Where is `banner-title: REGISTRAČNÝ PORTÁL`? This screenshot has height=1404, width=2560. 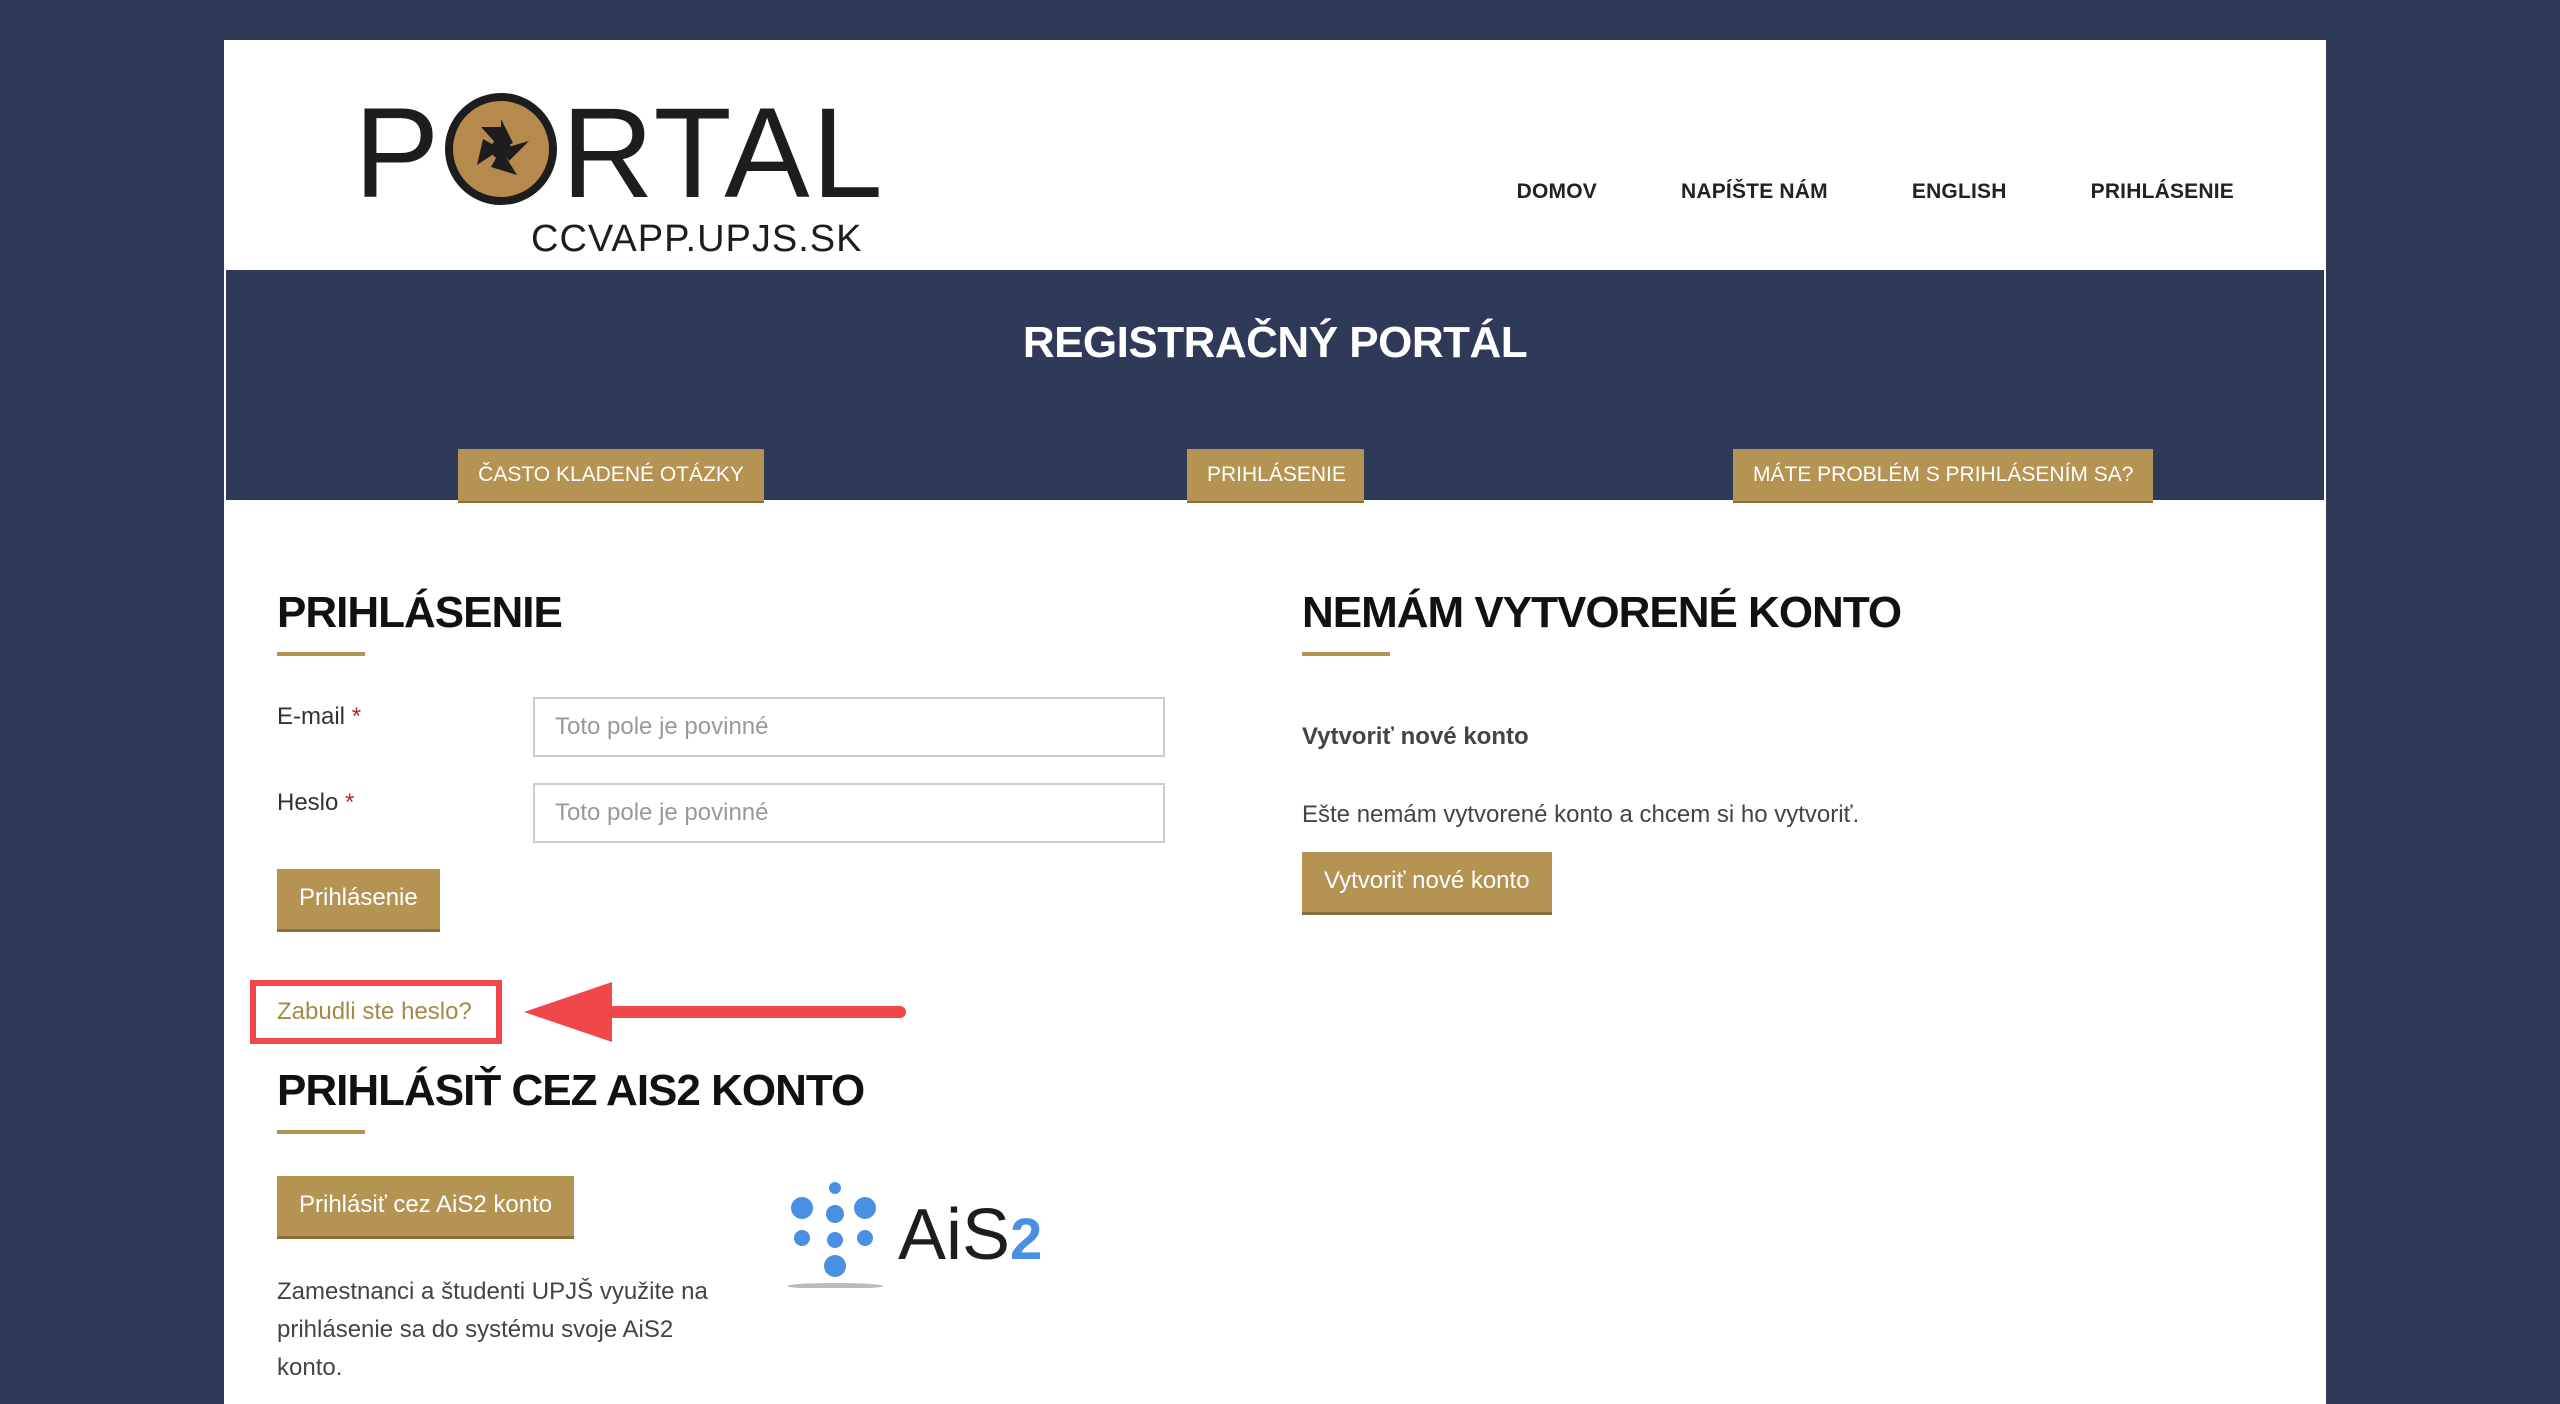
banner-title: REGISTRAČNÝ PORTÁL is located at coordinates (1275, 342).